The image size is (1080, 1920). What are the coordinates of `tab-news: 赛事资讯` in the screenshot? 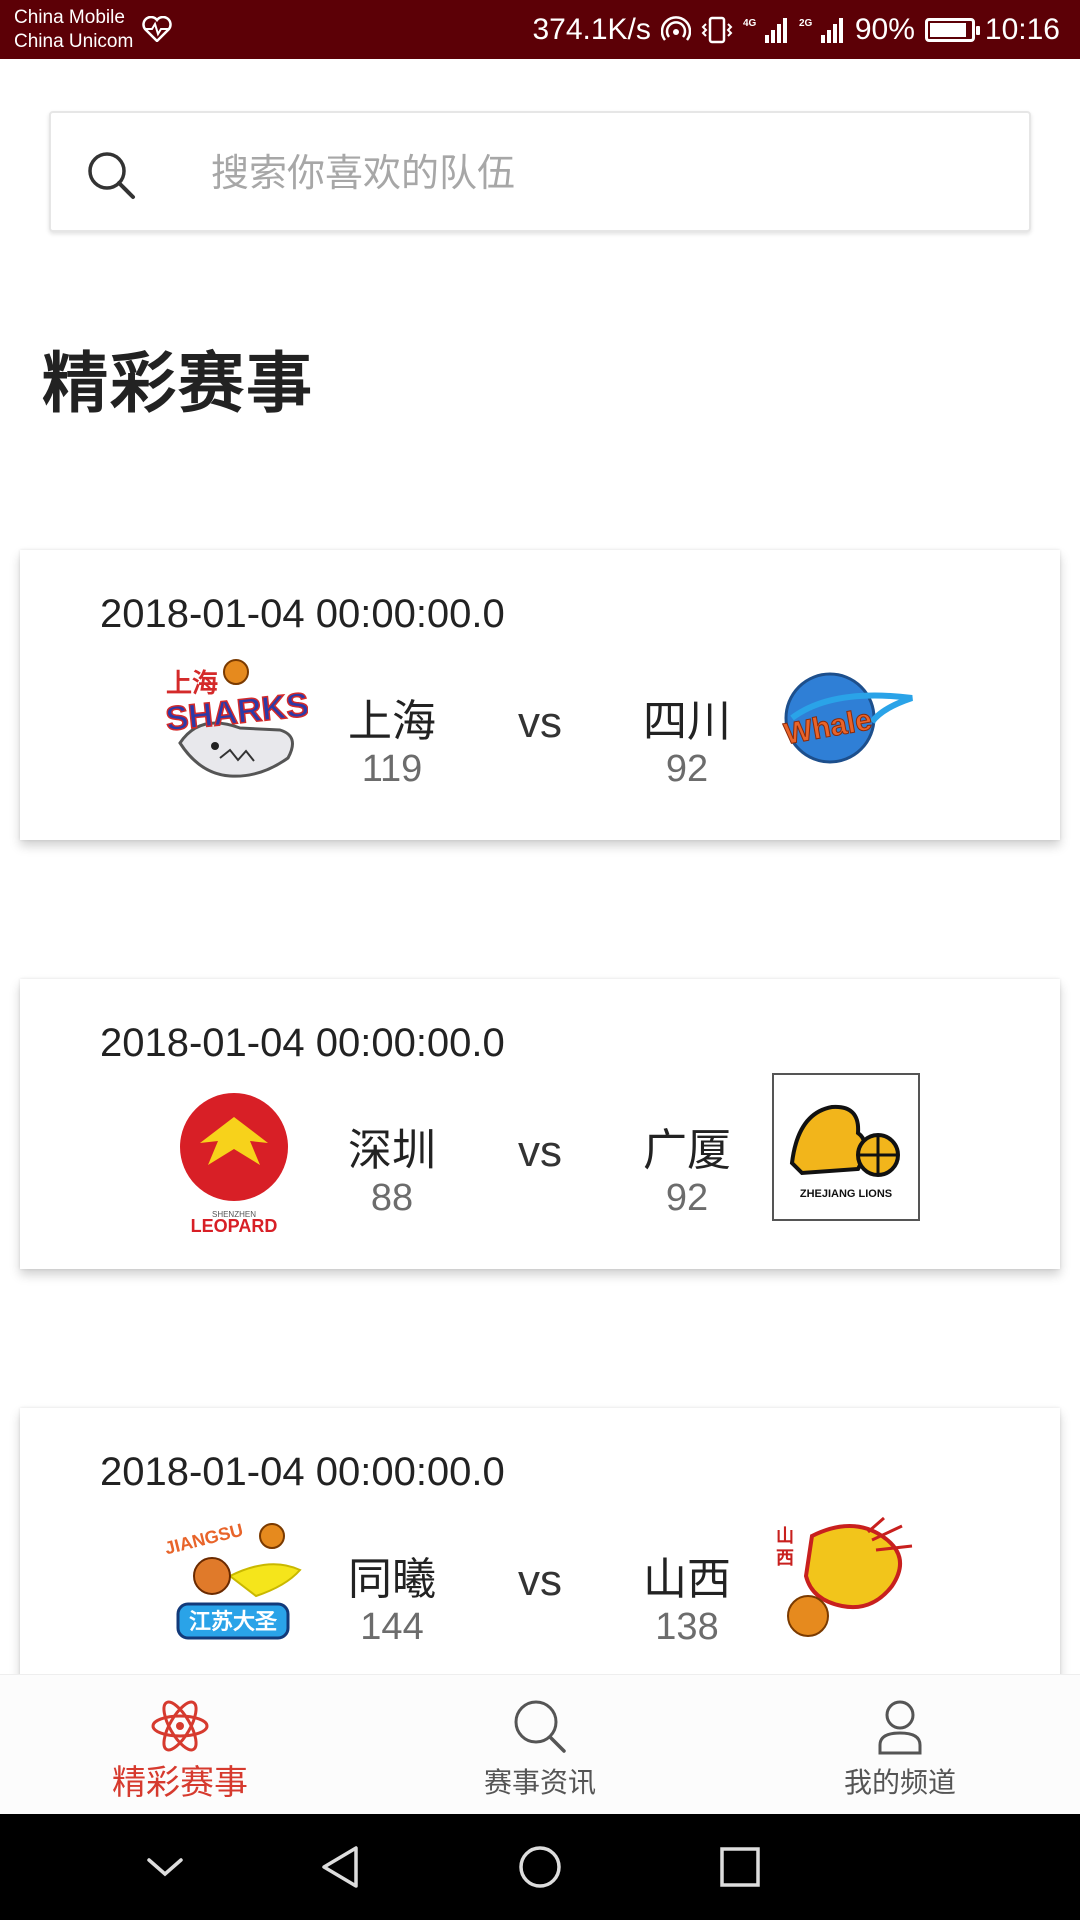 It's located at (540, 1745).